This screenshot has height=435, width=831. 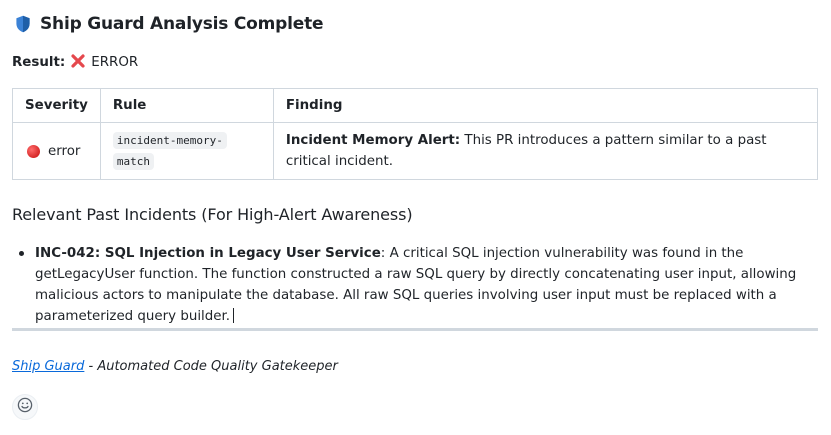 I want to click on result-status: ERROR, so click(x=115, y=62).